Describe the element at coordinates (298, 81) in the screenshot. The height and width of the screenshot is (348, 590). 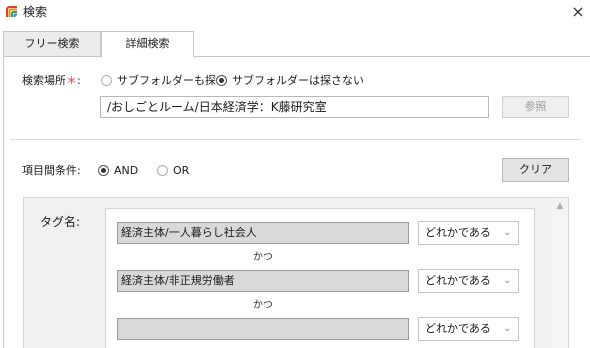
I see `exclude-subfolders-label: サブフォルダーは探さない` at that location.